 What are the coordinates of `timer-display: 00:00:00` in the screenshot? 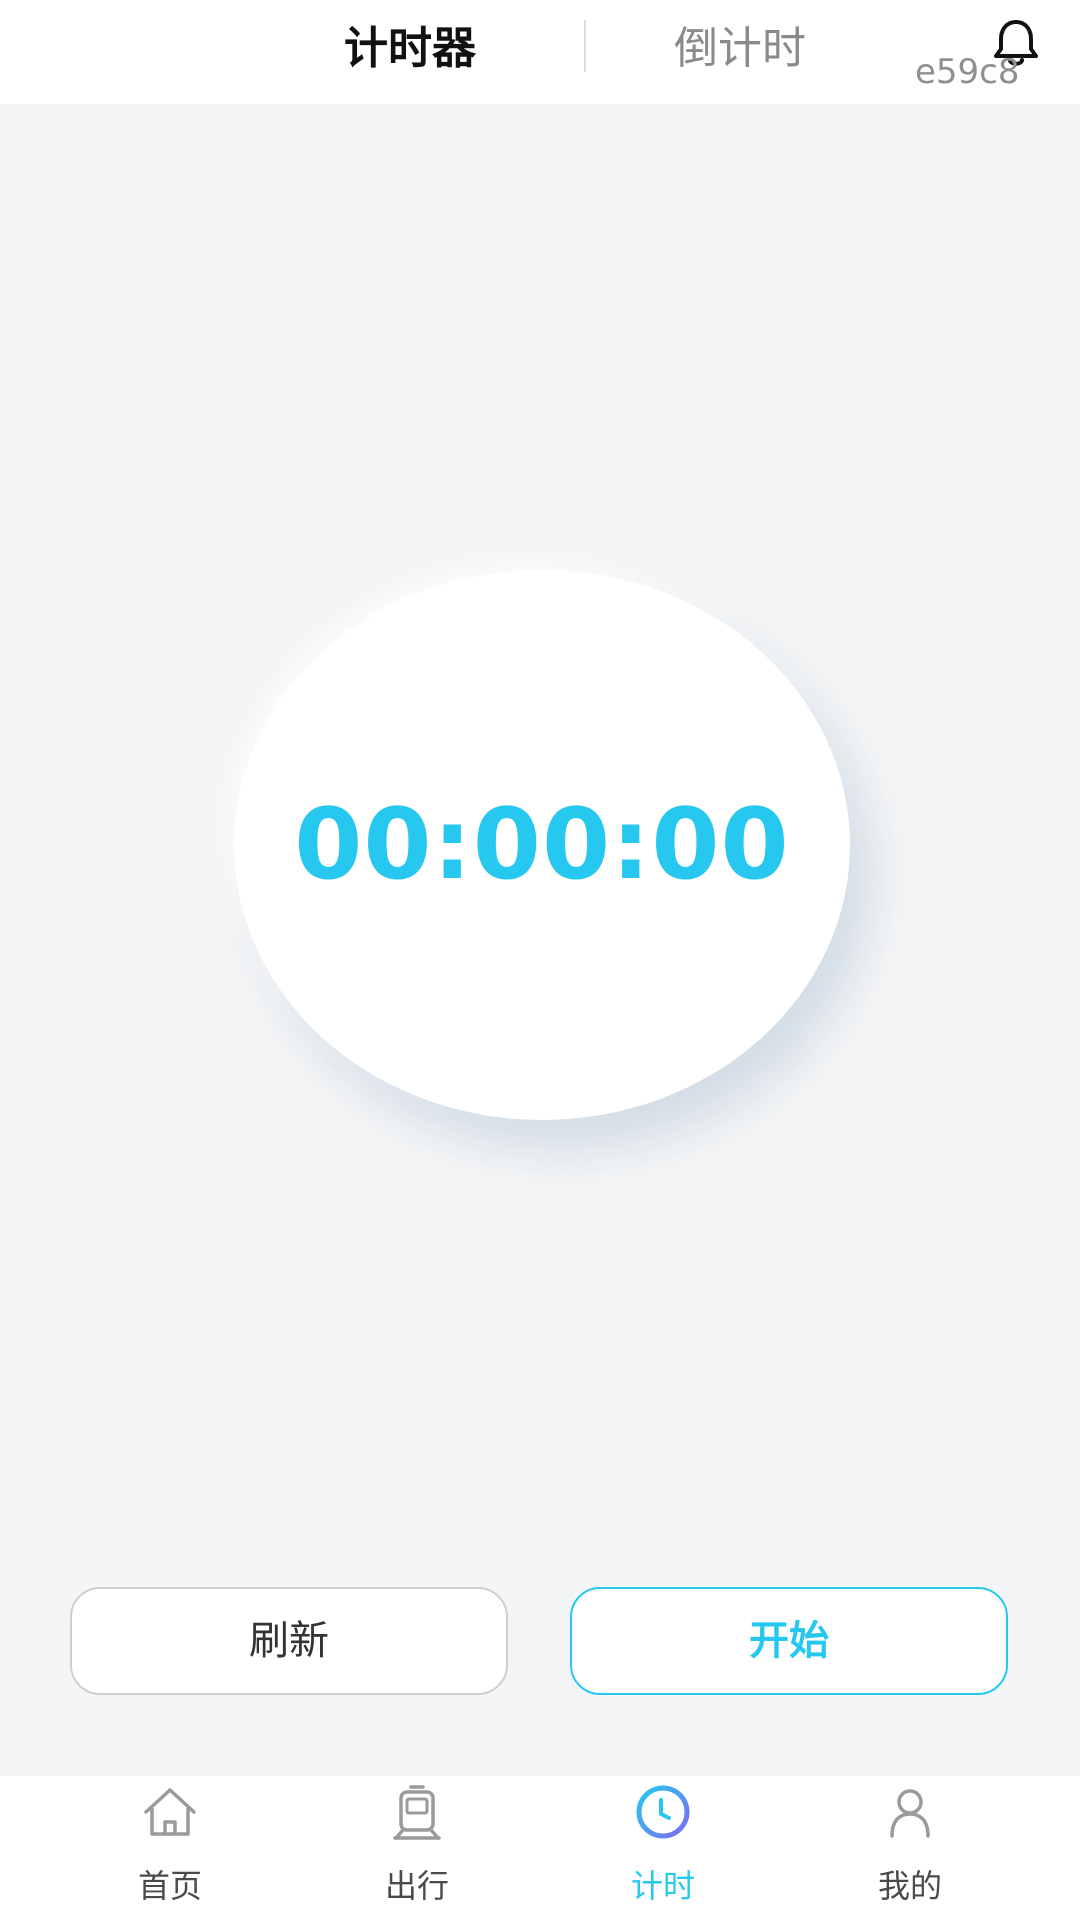 It's located at (542, 845).